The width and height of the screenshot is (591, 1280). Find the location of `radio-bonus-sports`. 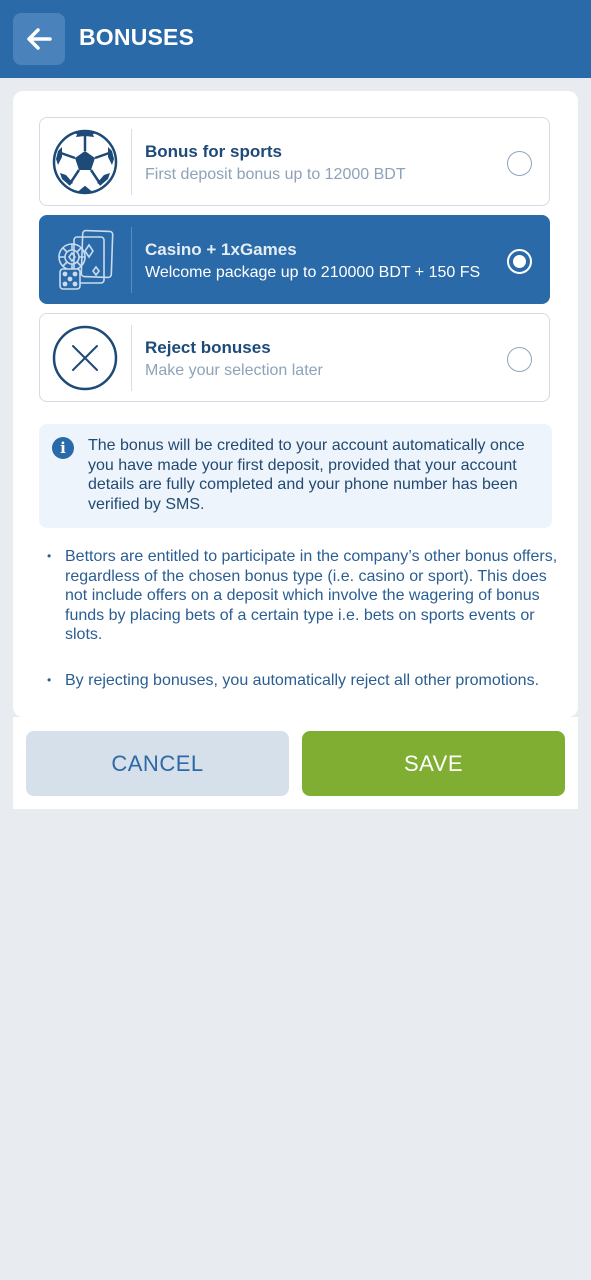

radio-bonus-sports is located at coordinates (519, 163).